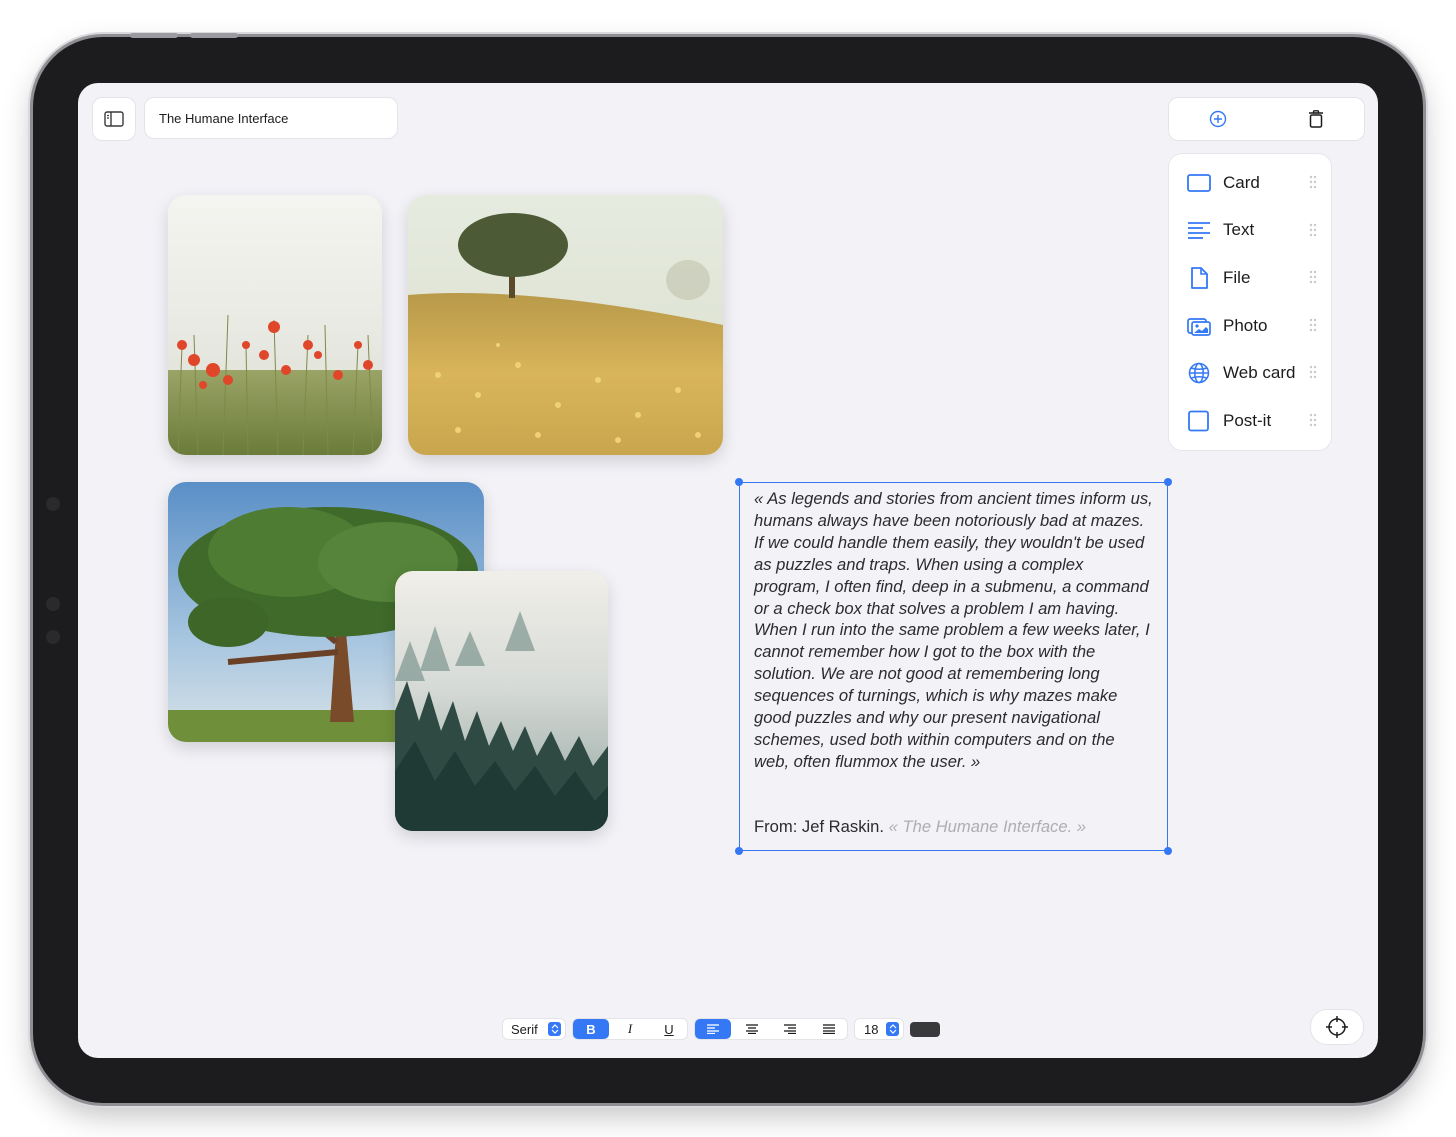 This screenshot has width=1456, height=1137. What do you see at coordinates (1237, 277) in the screenshot?
I see `palette-item-label: File` at bounding box center [1237, 277].